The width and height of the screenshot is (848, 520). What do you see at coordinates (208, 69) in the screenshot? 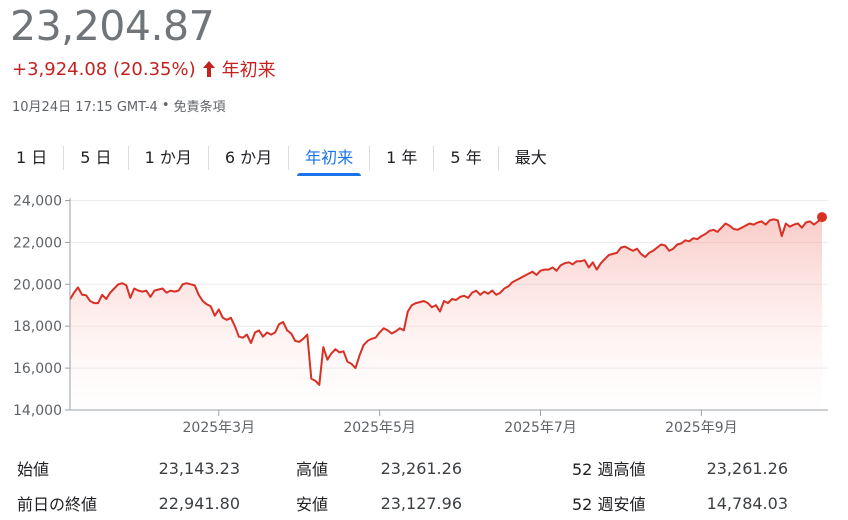
I see `arrow-up-icon` at bounding box center [208, 69].